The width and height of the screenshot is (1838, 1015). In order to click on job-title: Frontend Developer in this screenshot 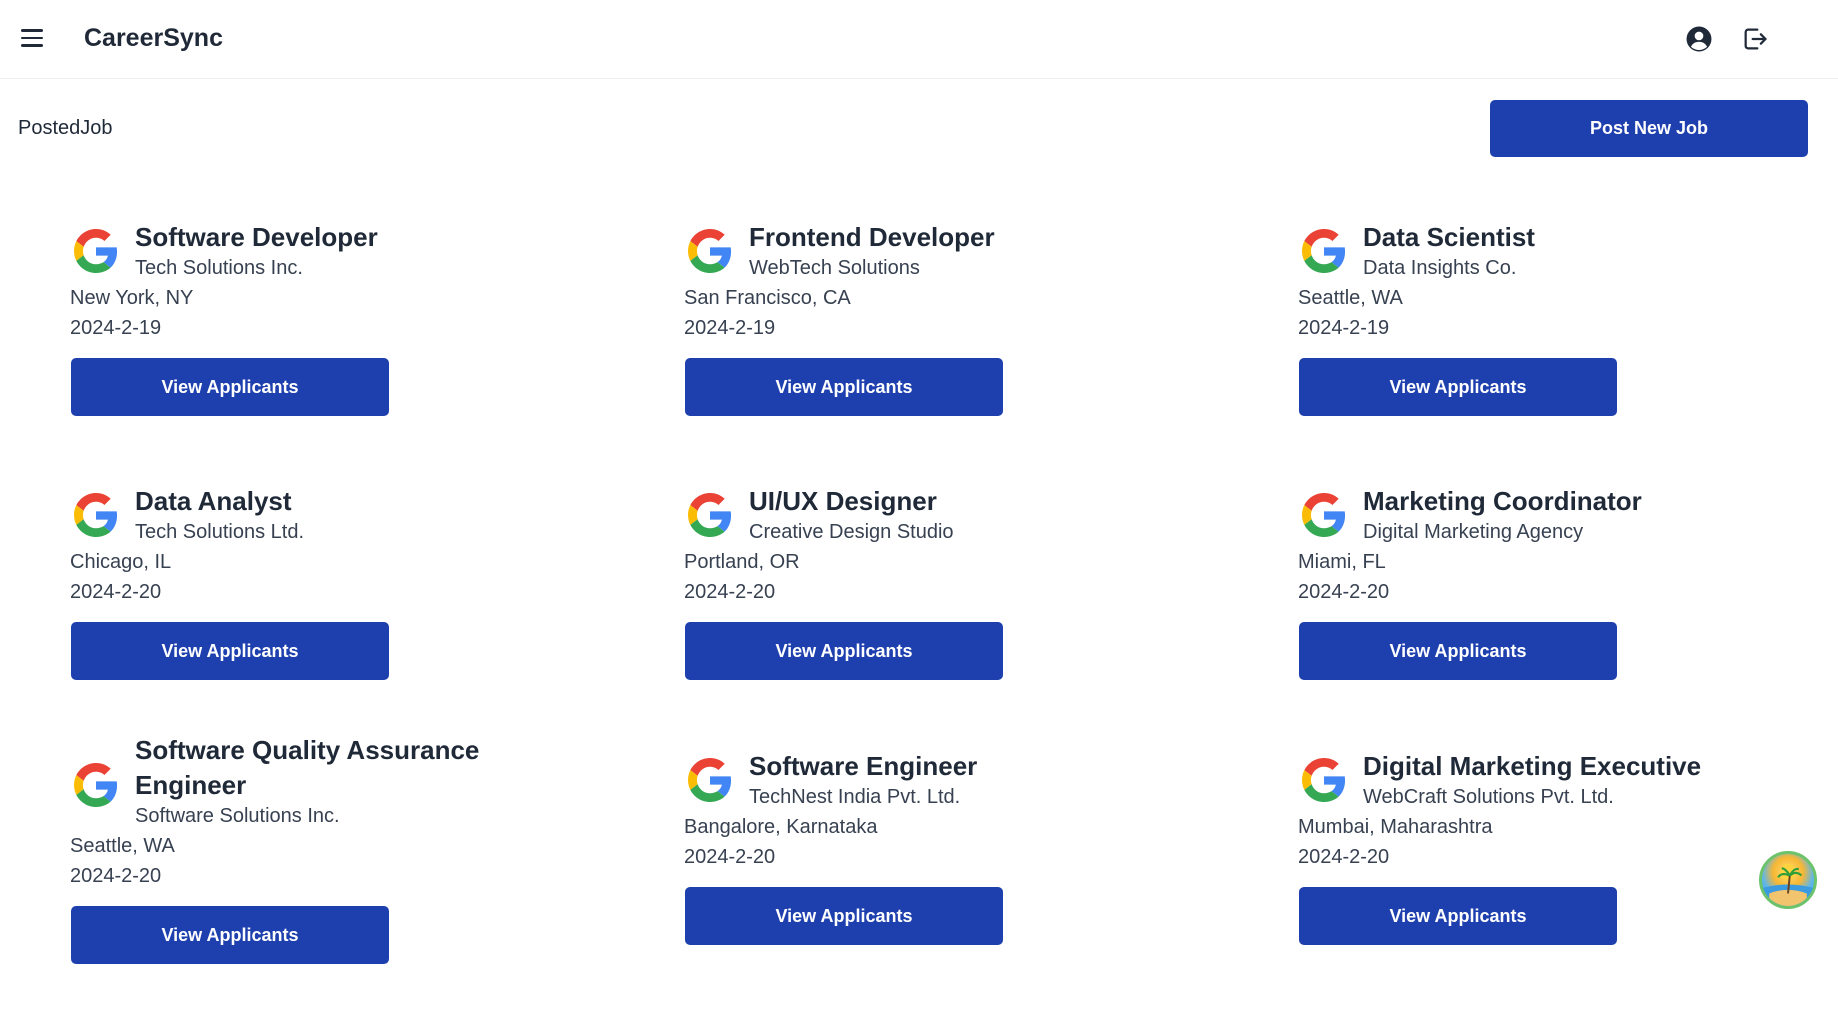, I will do `click(872, 237)`.